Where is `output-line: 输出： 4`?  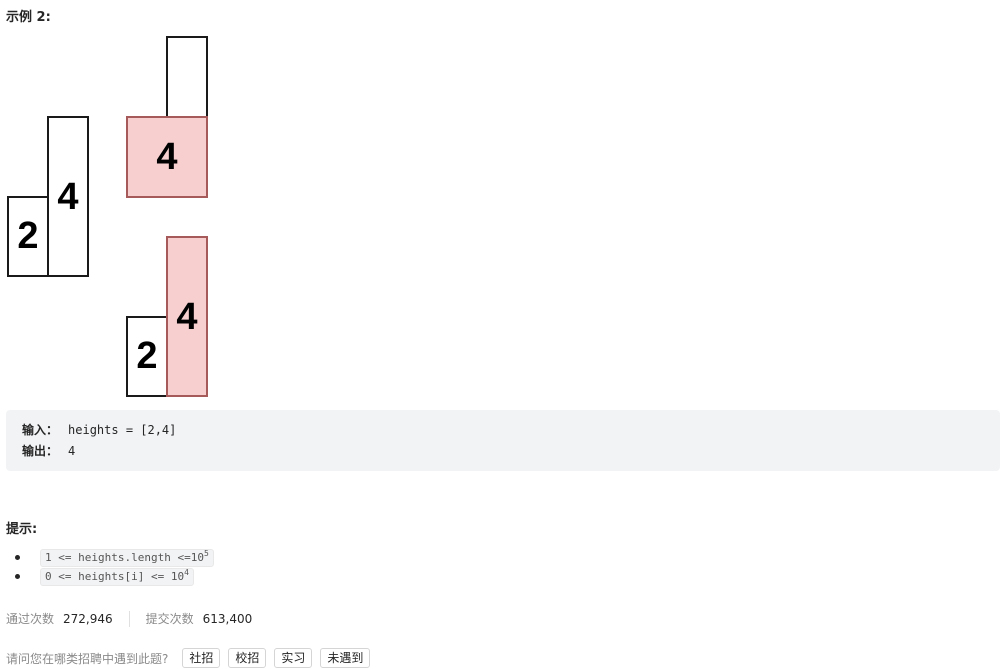
output-line: 输出： 4 is located at coordinates (511, 451).